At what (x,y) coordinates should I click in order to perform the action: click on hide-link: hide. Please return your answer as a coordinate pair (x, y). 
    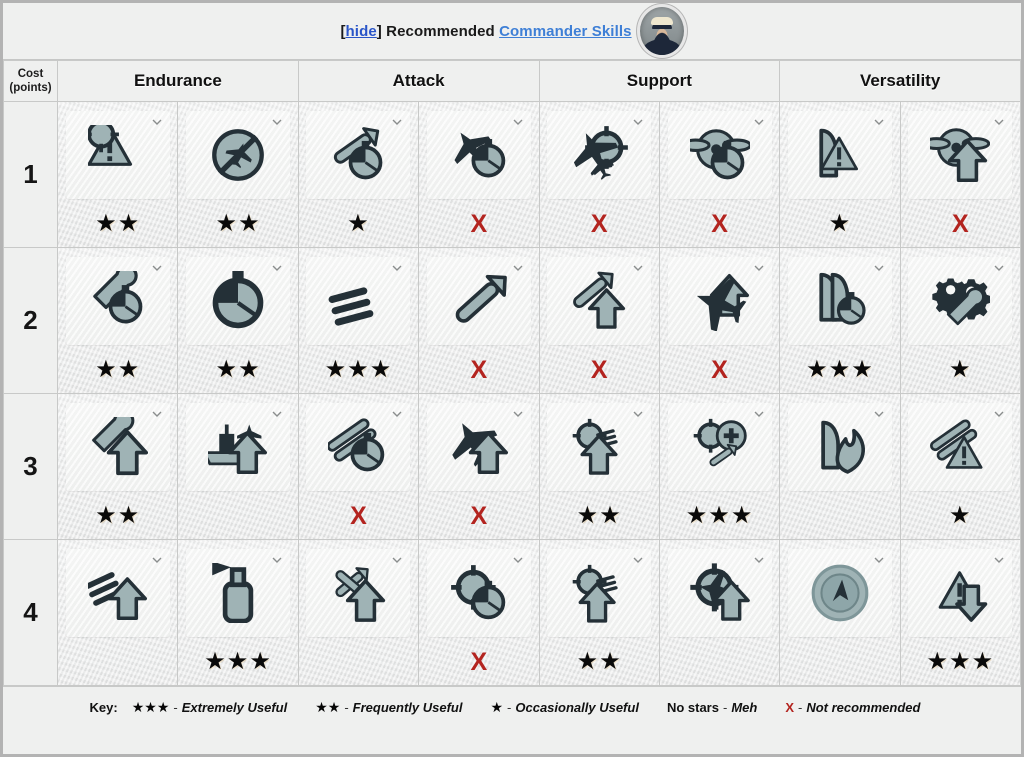
    Looking at the image, I should click on (361, 31).